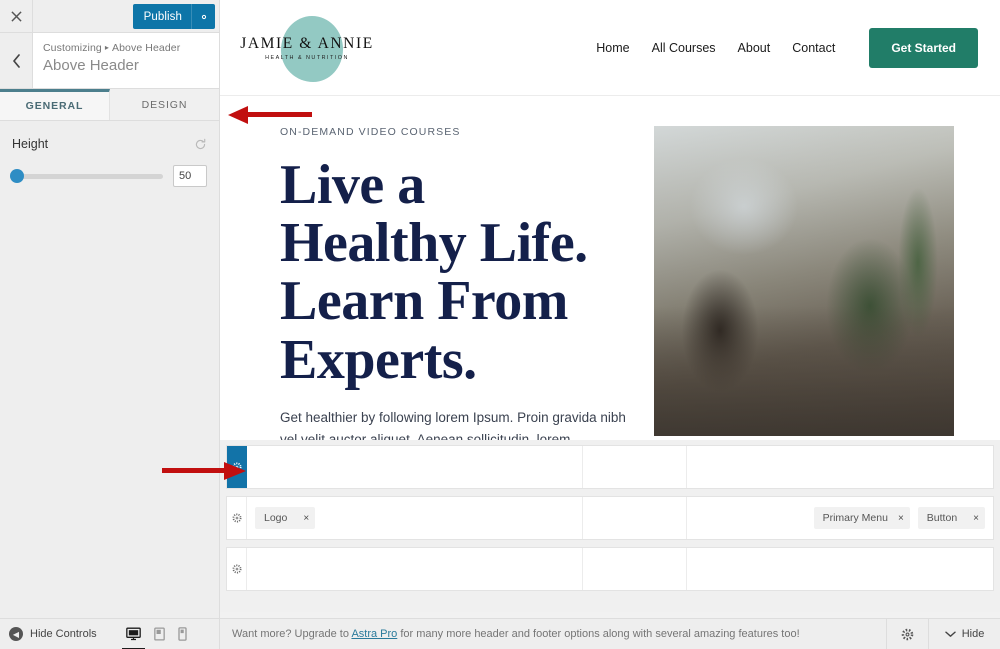 The image size is (1000, 649). What do you see at coordinates (292, 634) in the screenshot?
I see `upsell-prefix: Want more? Upgrade to` at bounding box center [292, 634].